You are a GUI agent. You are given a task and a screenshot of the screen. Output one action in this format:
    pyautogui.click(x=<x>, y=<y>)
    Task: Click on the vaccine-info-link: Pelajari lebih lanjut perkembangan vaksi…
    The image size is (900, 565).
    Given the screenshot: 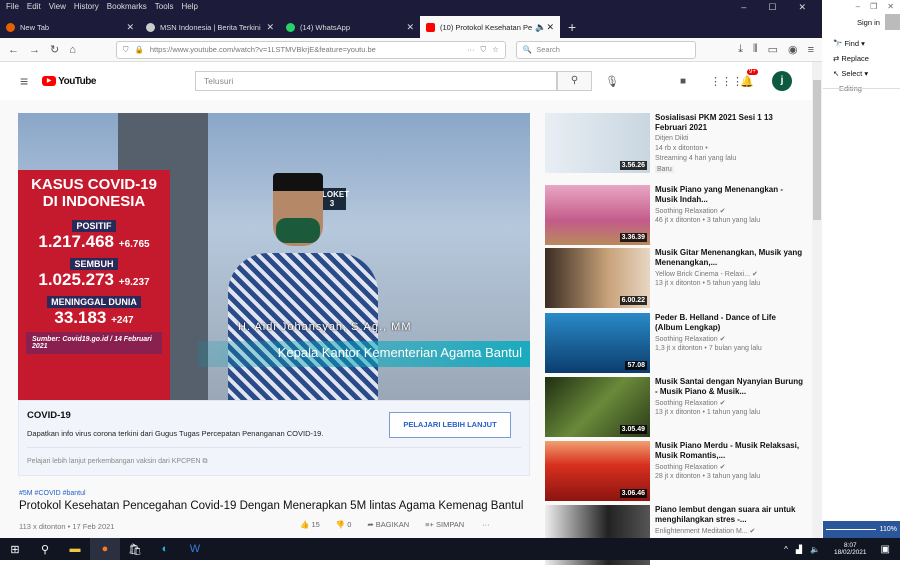 What is the action you would take?
    pyautogui.click(x=117, y=462)
    